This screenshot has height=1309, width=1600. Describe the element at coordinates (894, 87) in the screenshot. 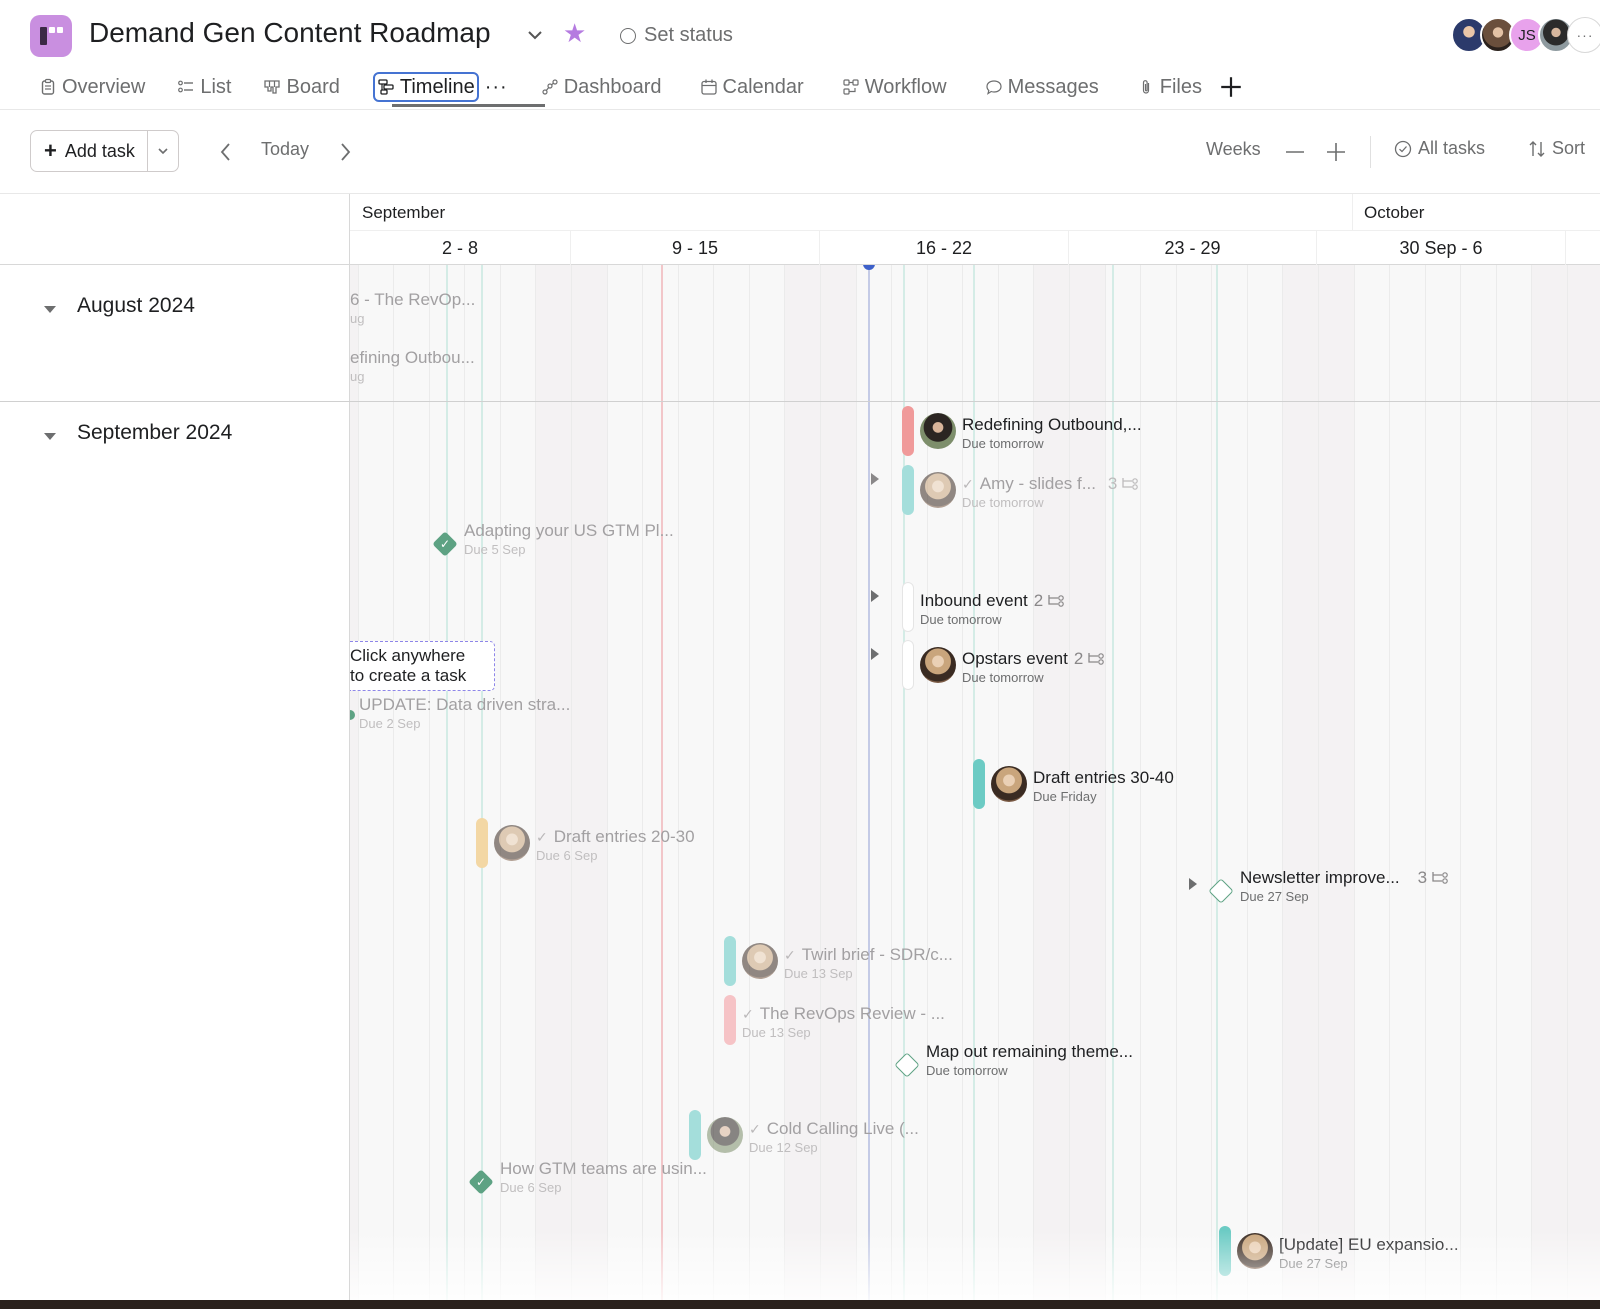

I see `tab-workflow: Workflow` at that location.